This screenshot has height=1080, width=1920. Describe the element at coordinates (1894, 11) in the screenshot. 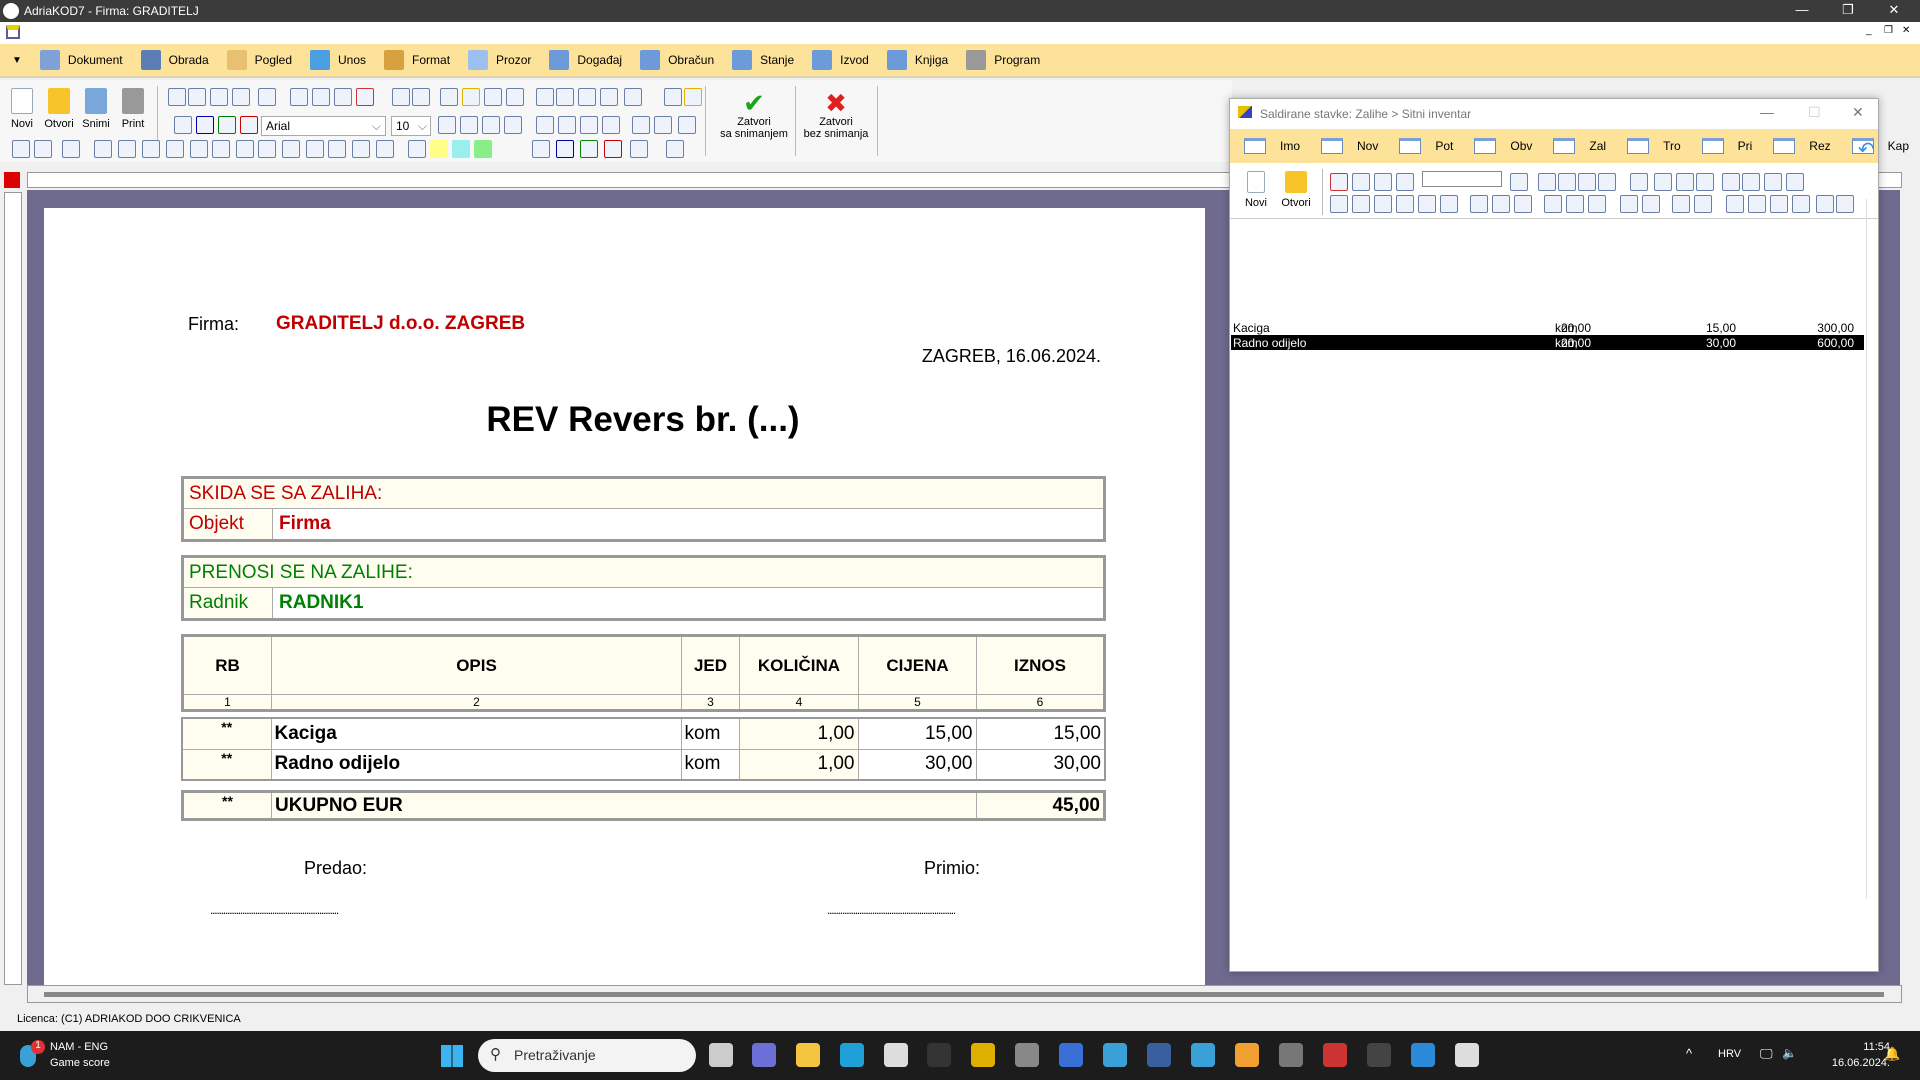

I see `close-button: ✕` at that location.